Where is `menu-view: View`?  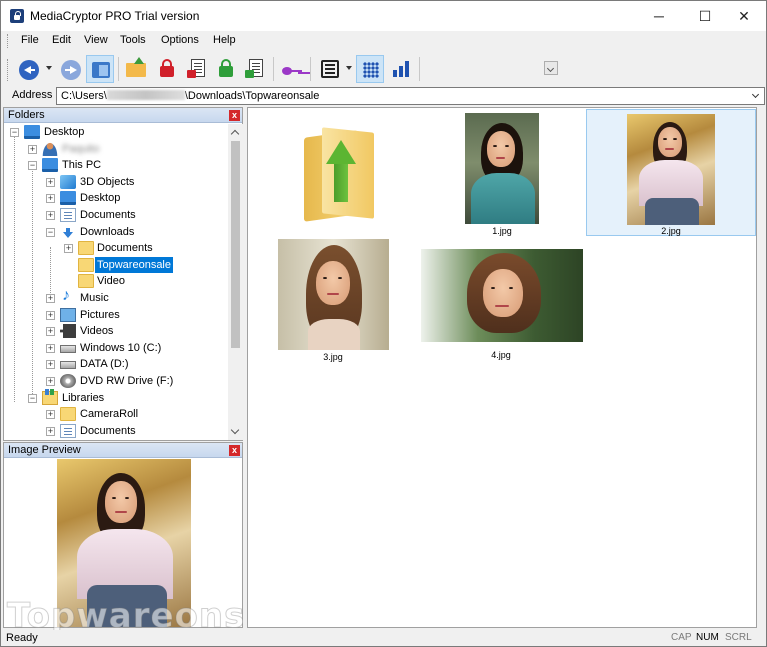 menu-view: View is located at coordinates (96, 40).